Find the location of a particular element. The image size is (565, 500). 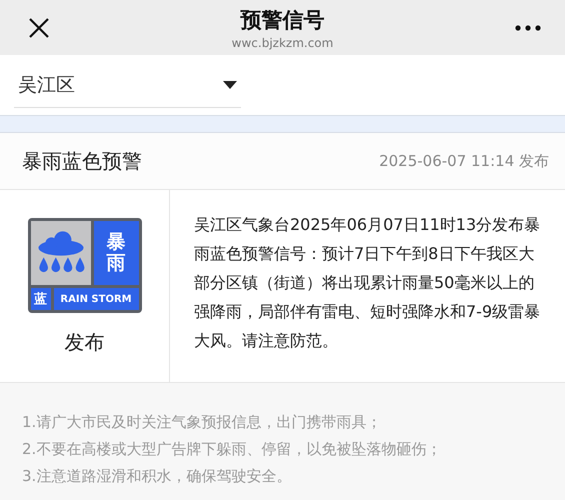

safety-tip: 2.不要在高楼或大型广告牌下躲雨、停留，以免被坠落物砸伤； is located at coordinates (232, 449).